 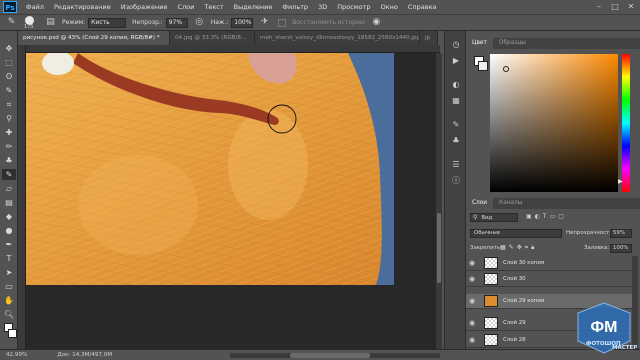 What do you see at coordinates (494, 217) in the screenshot?
I see `layer-filter-kind: ⚲ Вид` at bounding box center [494, 217].